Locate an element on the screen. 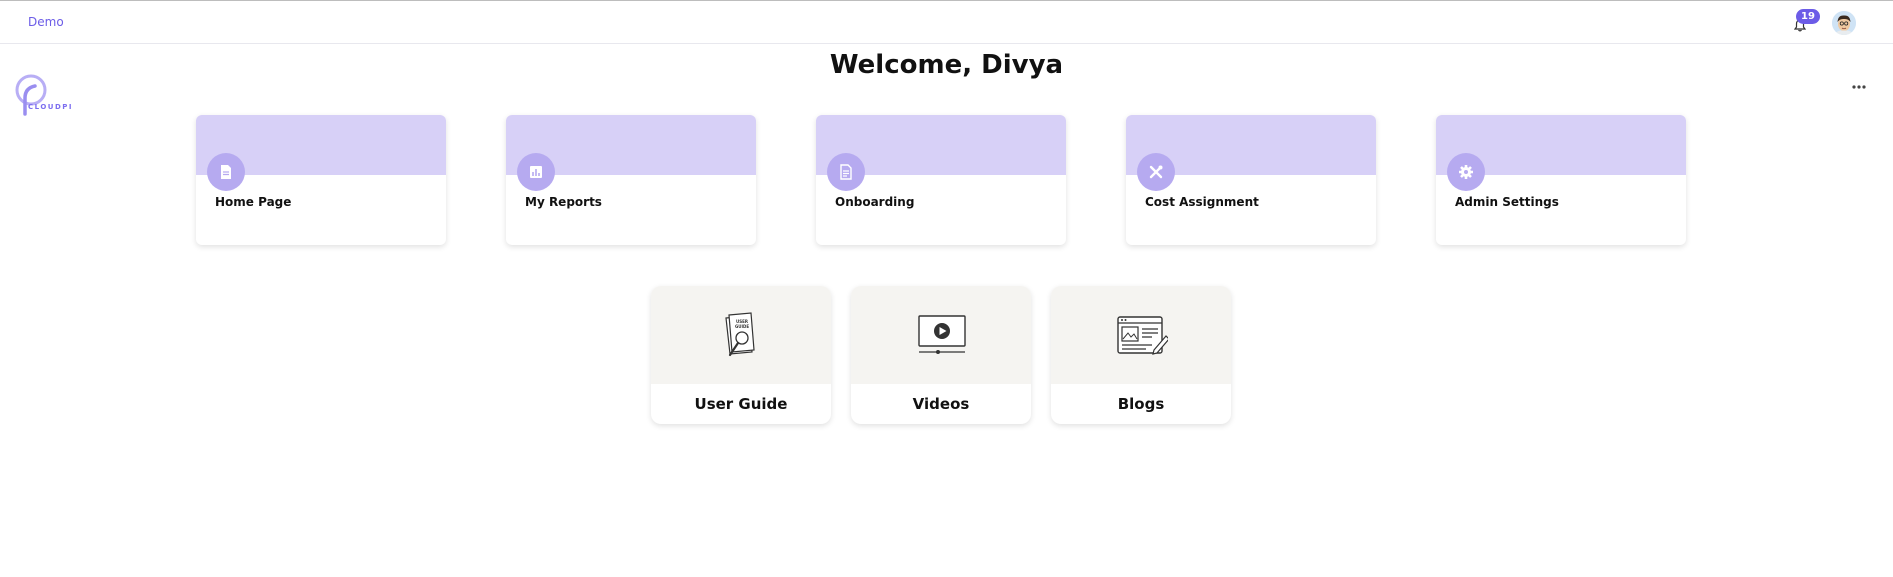 This screenshot has width=1893, height=577. notification-count-badge: 19 is located at coordinates (1808, 16).